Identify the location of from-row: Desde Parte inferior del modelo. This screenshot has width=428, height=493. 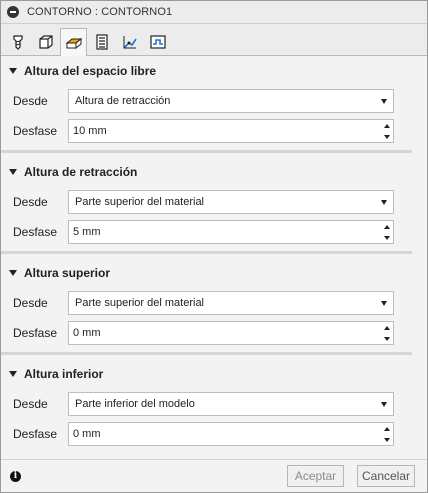
(214, 404).